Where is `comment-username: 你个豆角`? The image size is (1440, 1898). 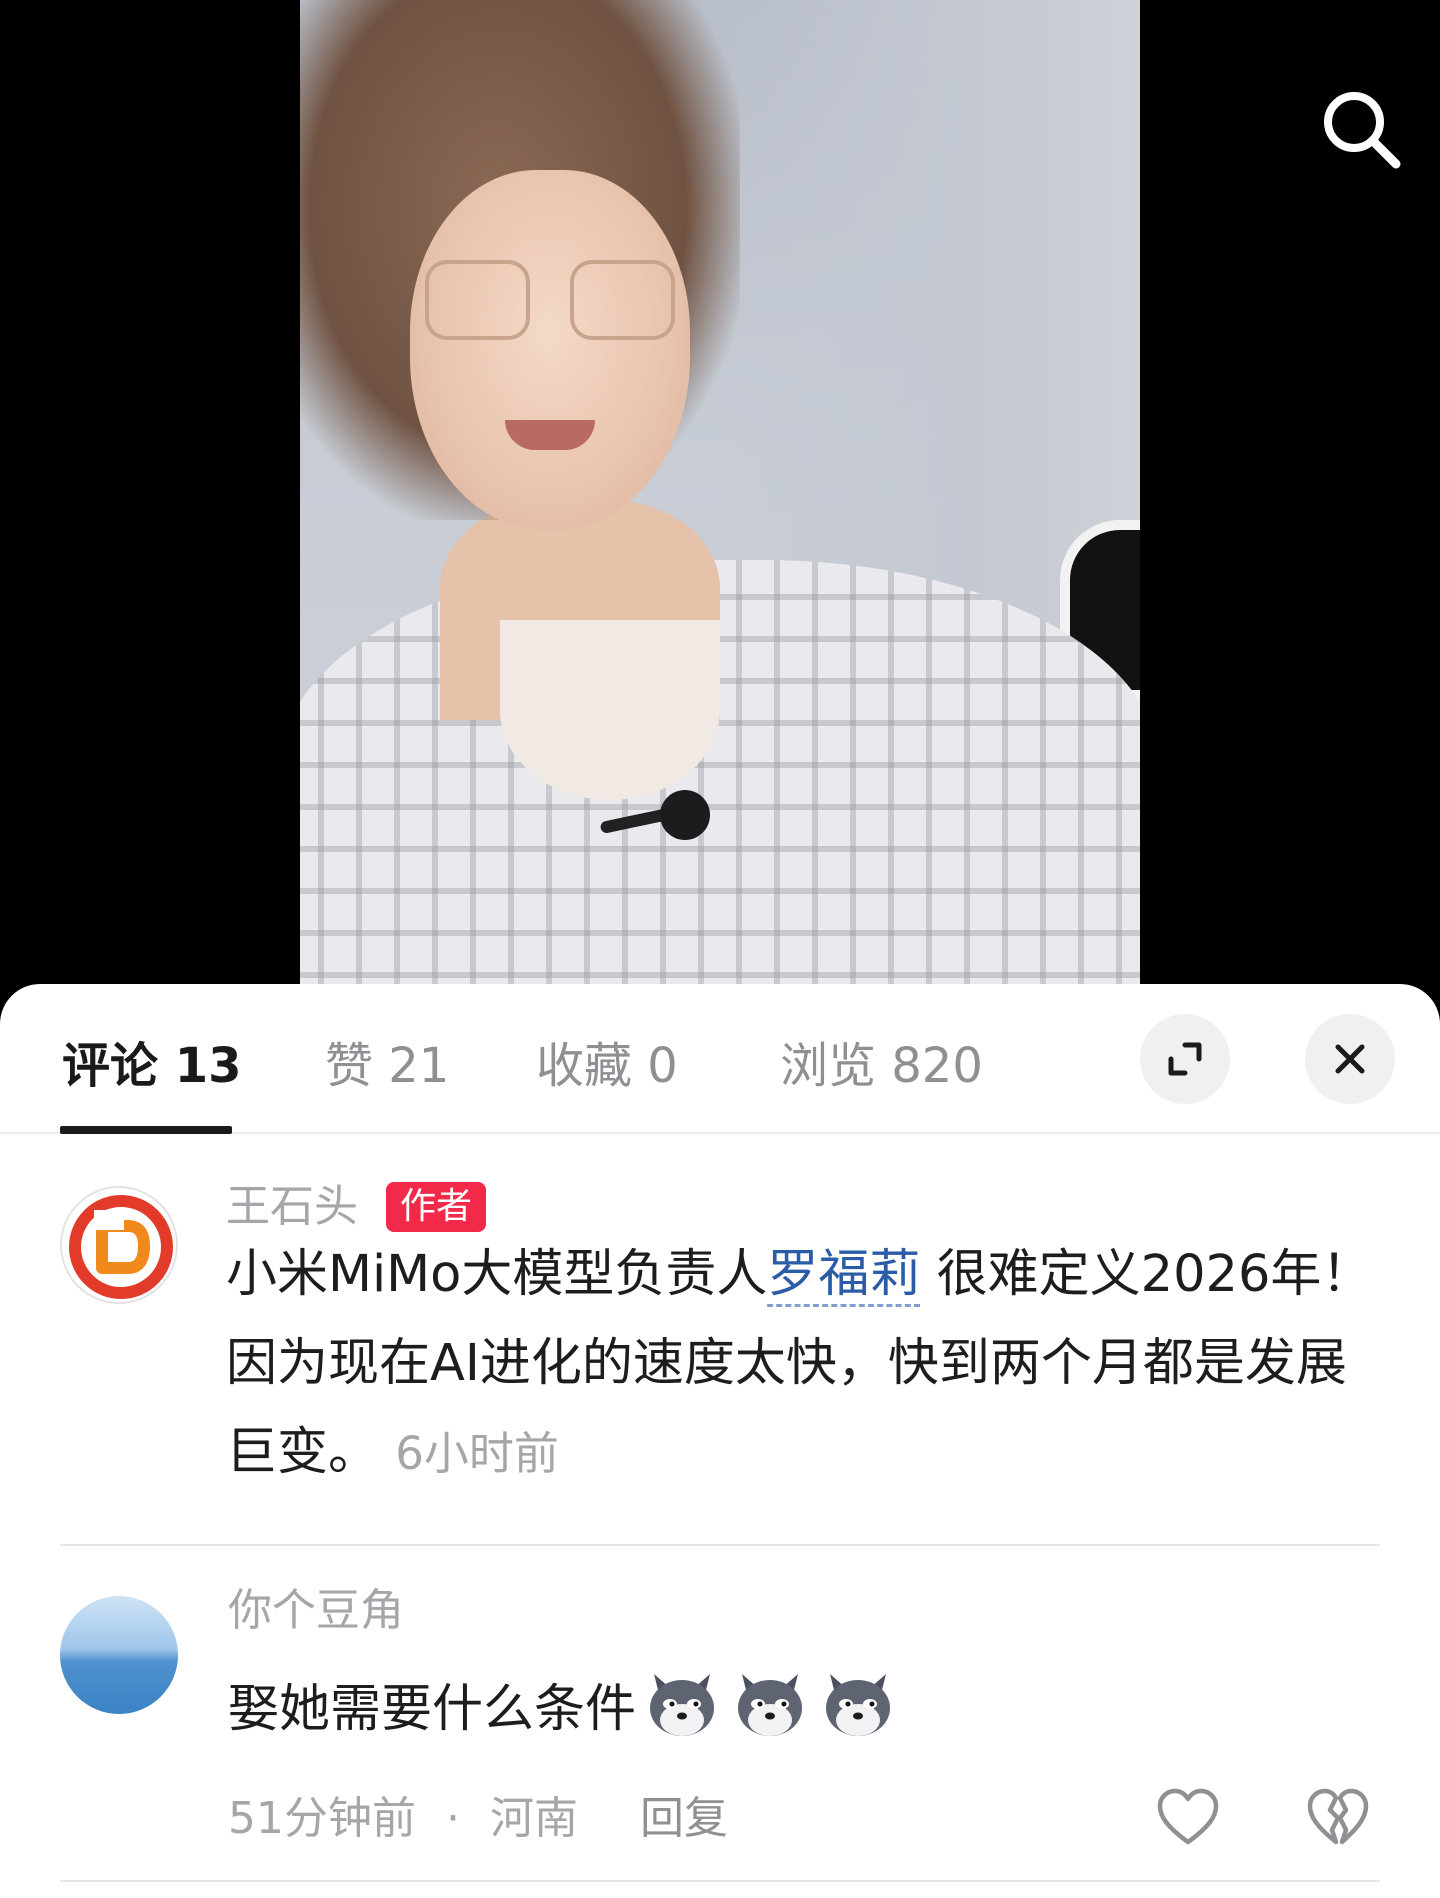 comment-username: 你个豆角 is located at coordinates (316, 1611).